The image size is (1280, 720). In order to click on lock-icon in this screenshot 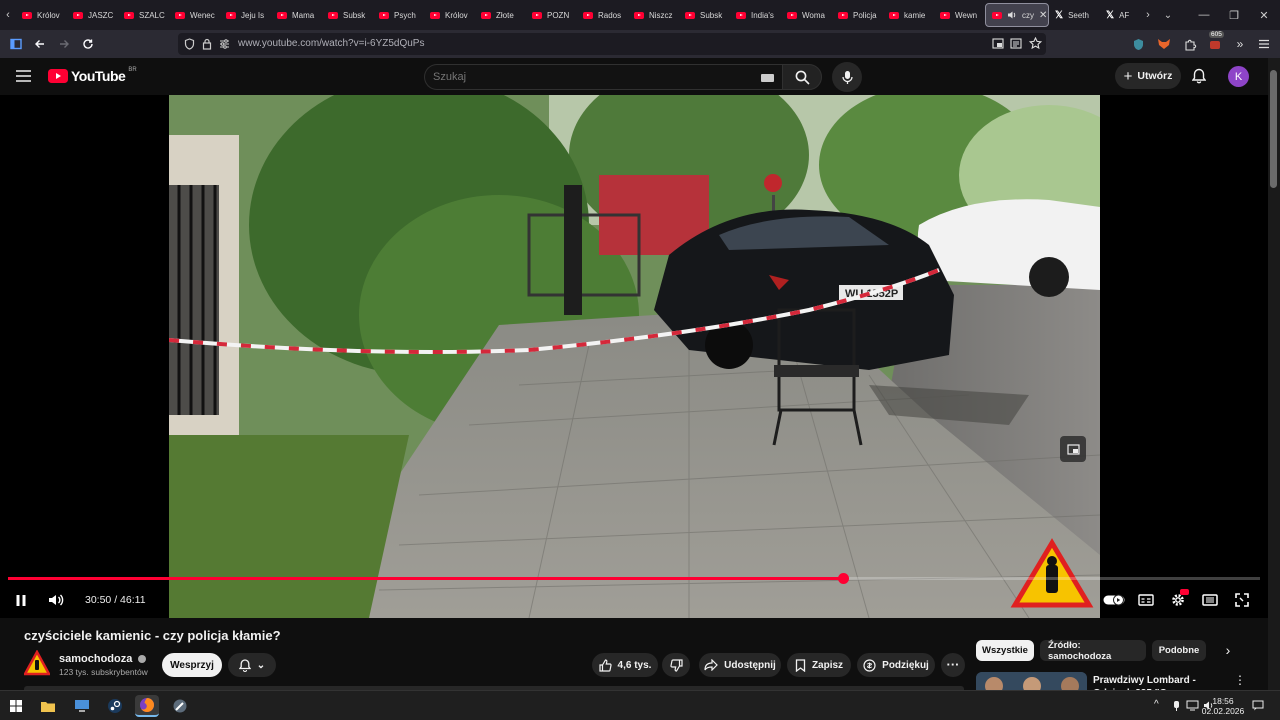, I will do `click(207, 44)`.